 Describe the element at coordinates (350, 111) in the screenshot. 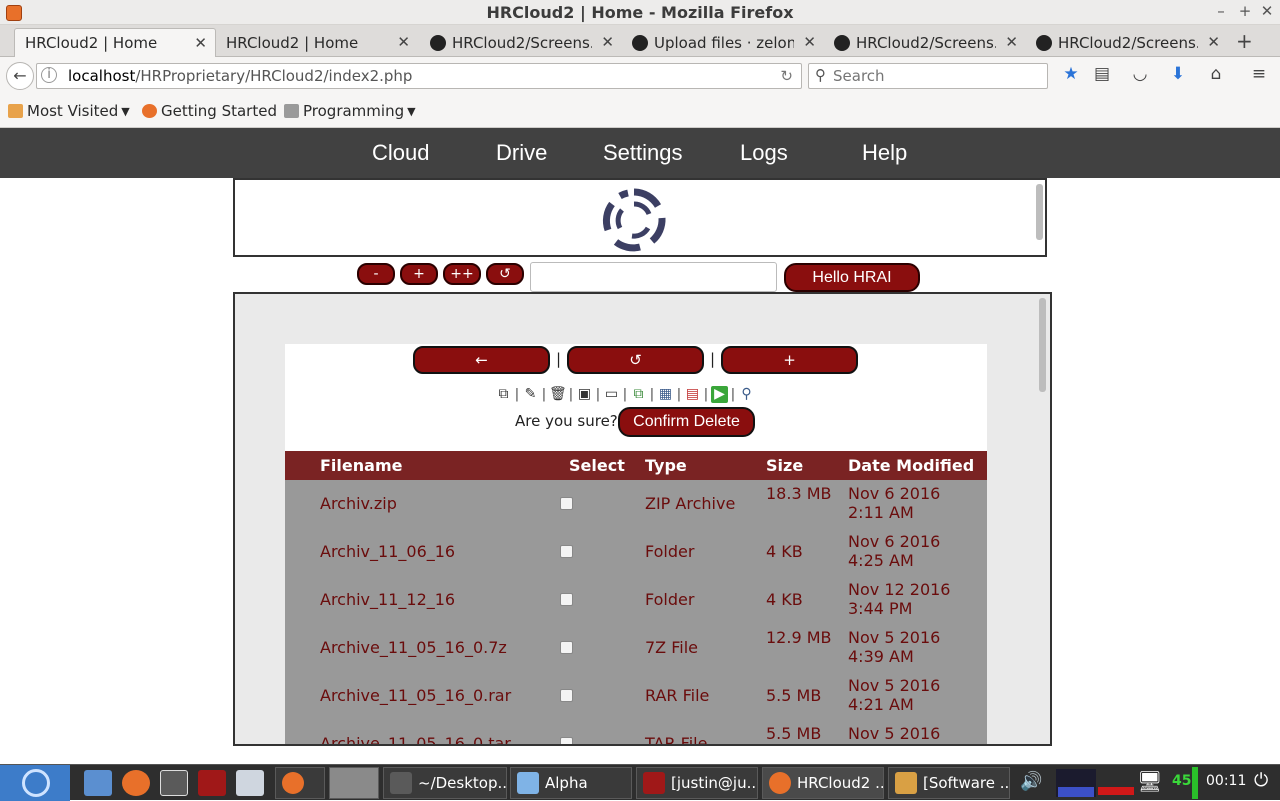

I see `bookmark-programming: Programming ▼` at that location.